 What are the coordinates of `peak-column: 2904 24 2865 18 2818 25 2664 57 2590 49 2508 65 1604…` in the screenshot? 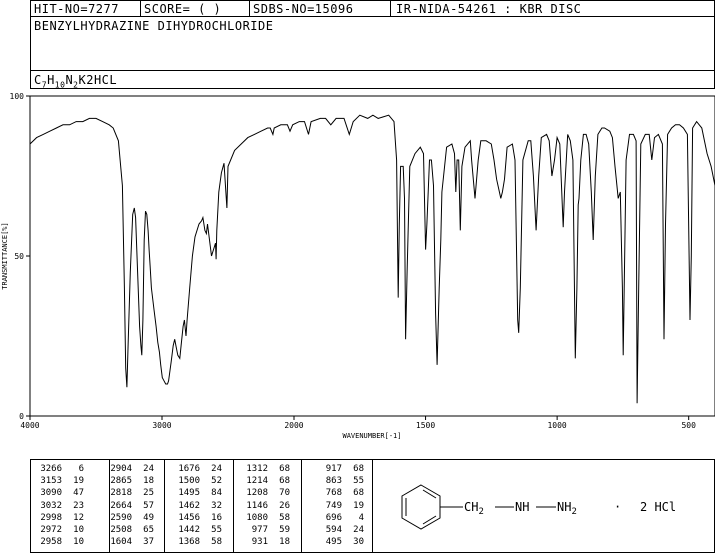 It's located at (129, 505).